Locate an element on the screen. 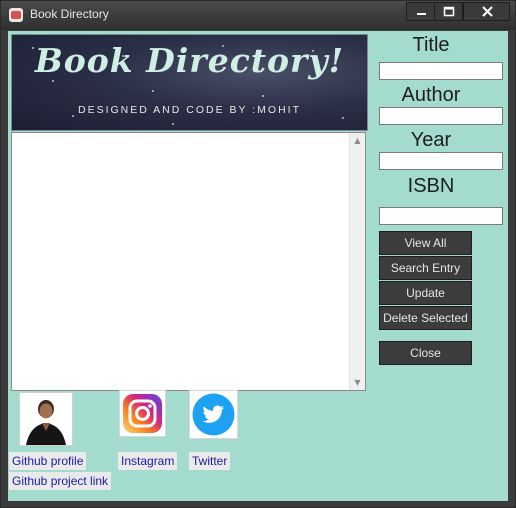  delete-selected-button: Delete Selected is located at coordinates (425, 318).